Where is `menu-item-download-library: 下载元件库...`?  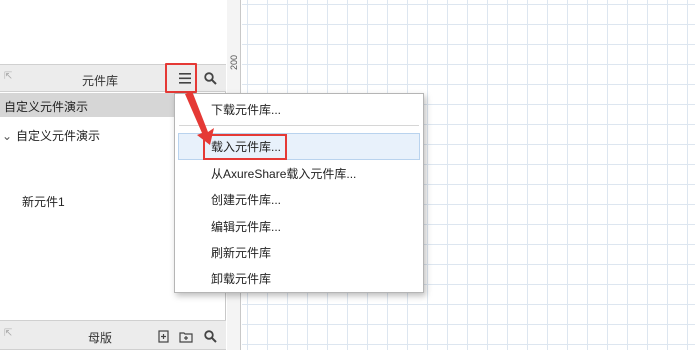 menu-item-download-library: 下载元件库... is located at coordinates (246, 110).